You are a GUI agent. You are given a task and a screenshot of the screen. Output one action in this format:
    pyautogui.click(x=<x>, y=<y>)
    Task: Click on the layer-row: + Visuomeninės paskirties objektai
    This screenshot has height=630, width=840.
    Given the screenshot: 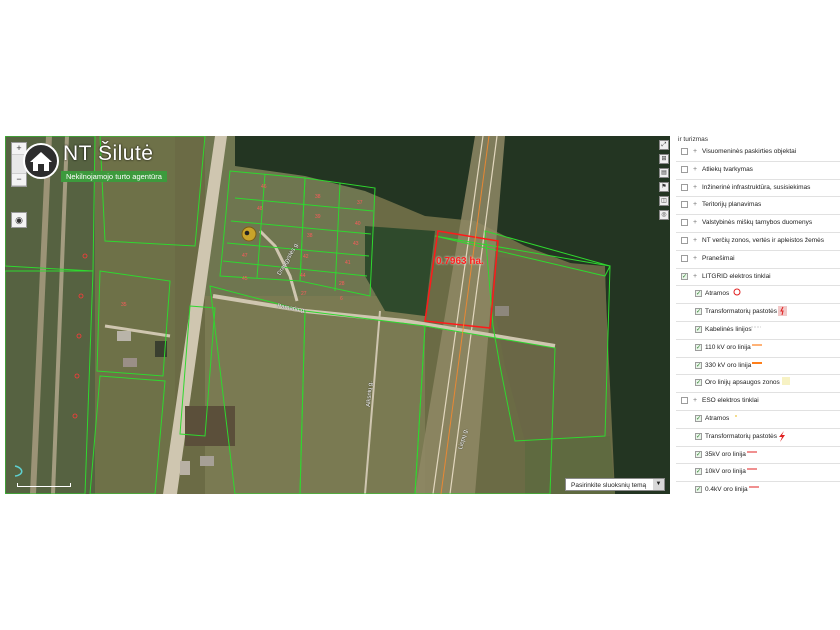 What is the action you would take?
    pyautogui.click(x=758, y=153)
    